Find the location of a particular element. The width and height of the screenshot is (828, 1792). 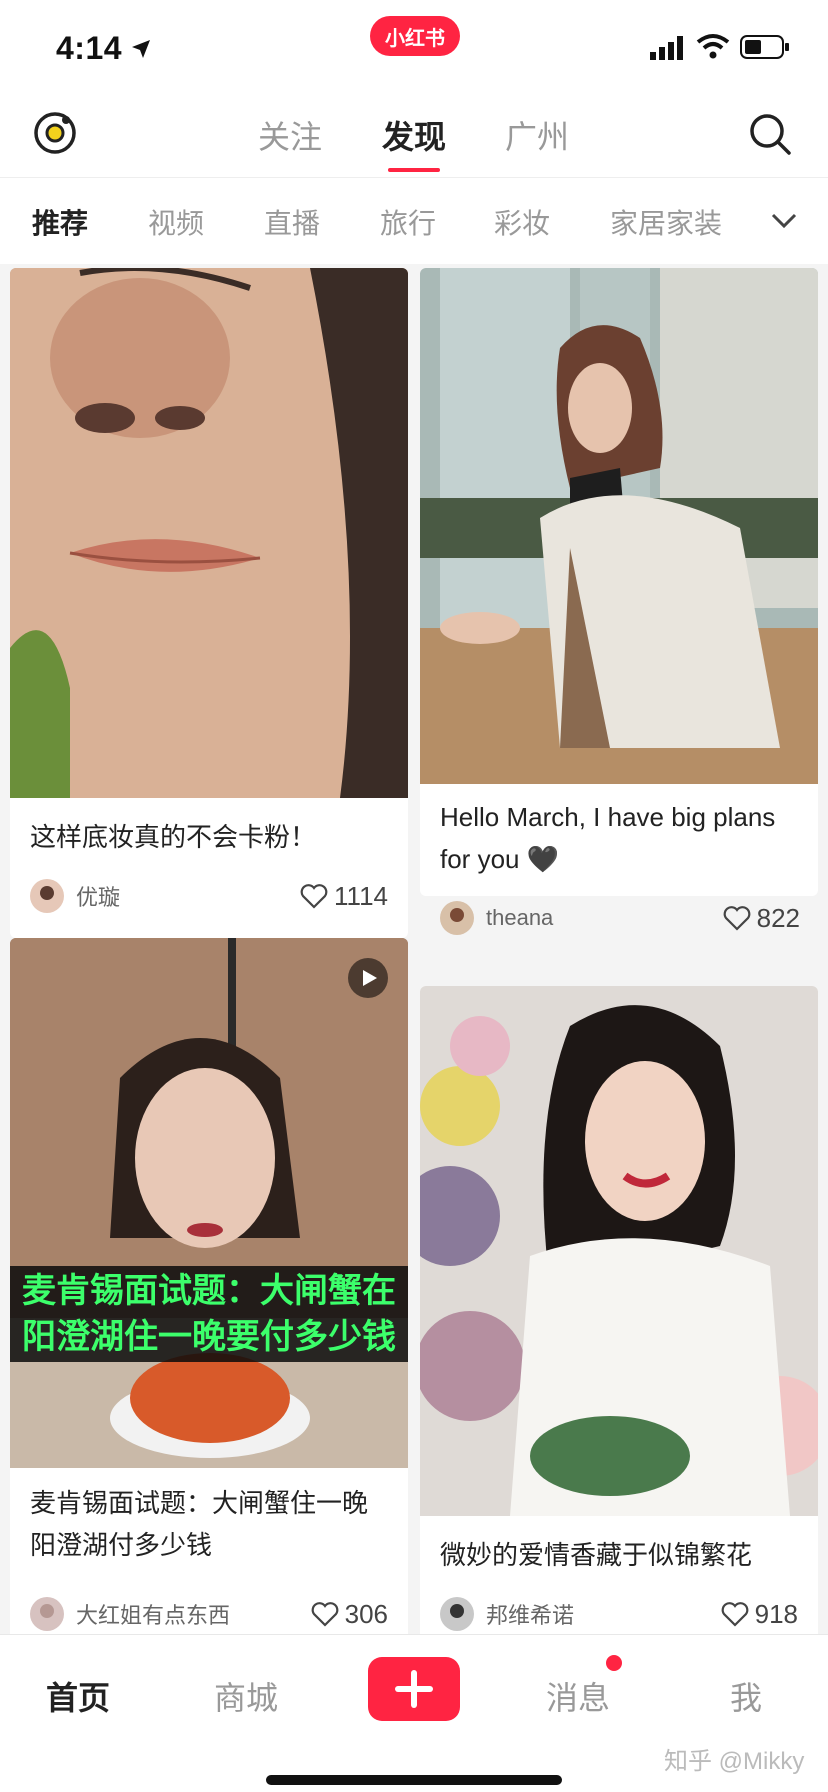

video-thumbnail-image is located at coordinates (209, 1203).